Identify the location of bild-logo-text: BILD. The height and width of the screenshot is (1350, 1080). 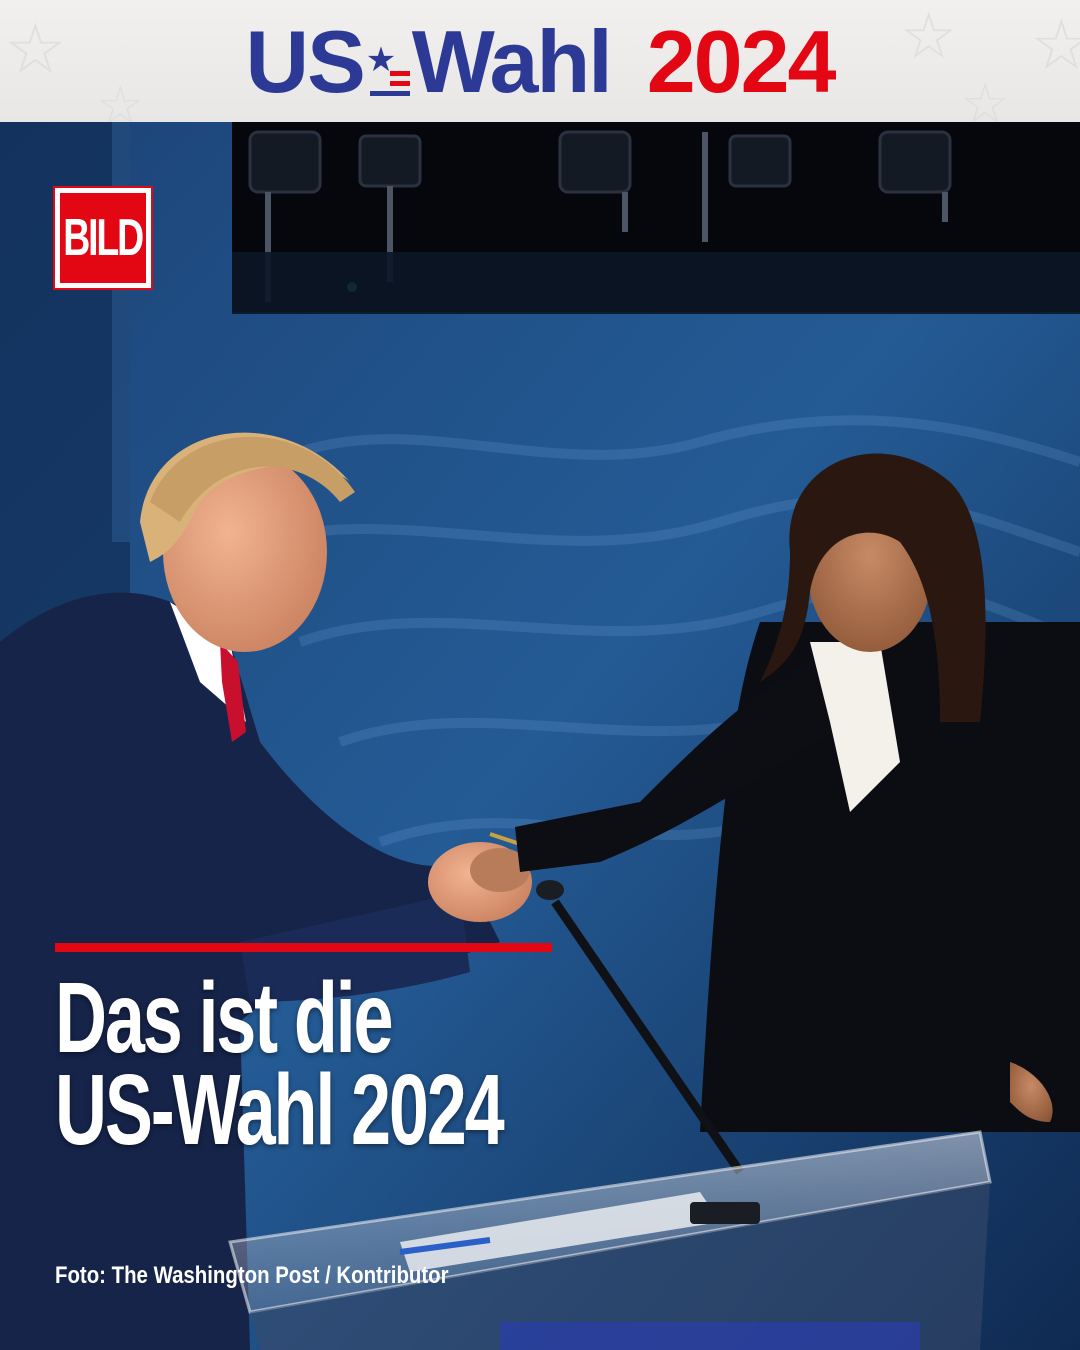
(104, 238).